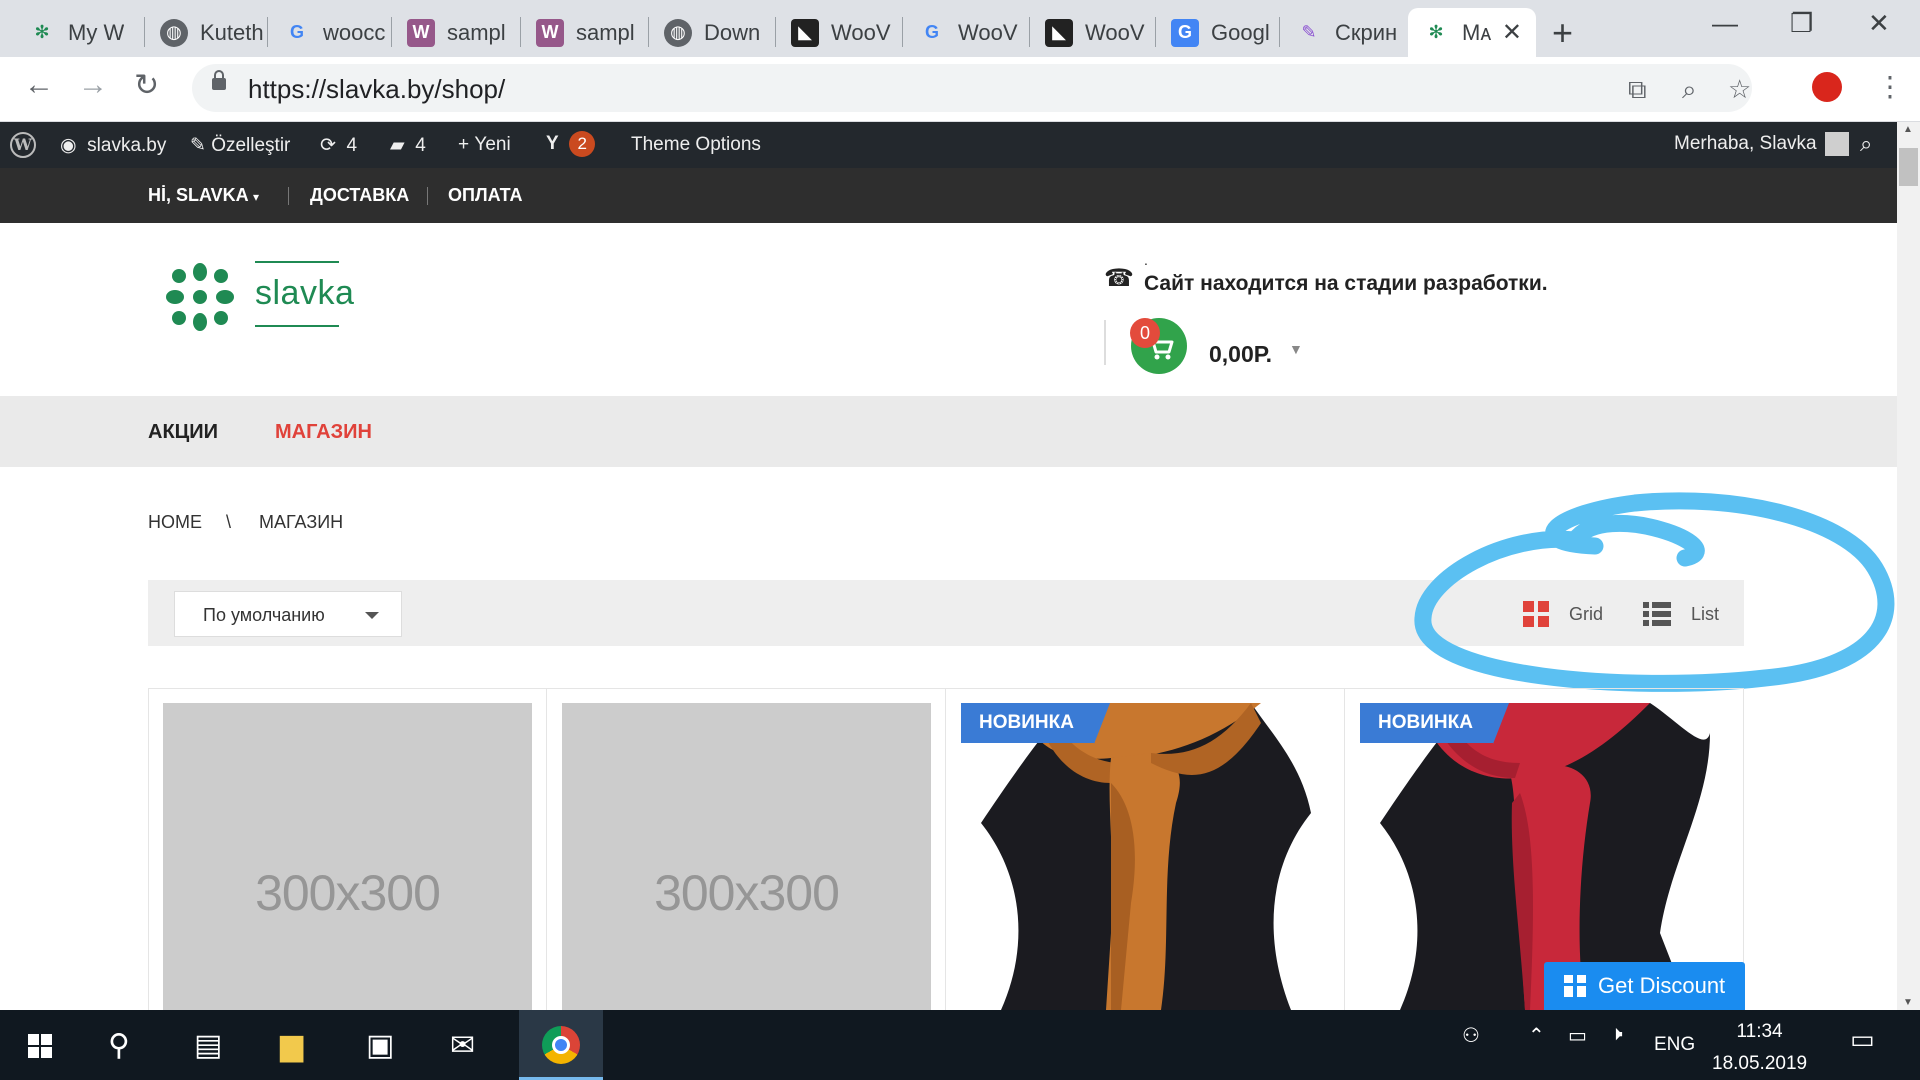  Describe the element at coordinates (1119, 278) in the screenshot. I see `phone-icon: ☎` at that location.